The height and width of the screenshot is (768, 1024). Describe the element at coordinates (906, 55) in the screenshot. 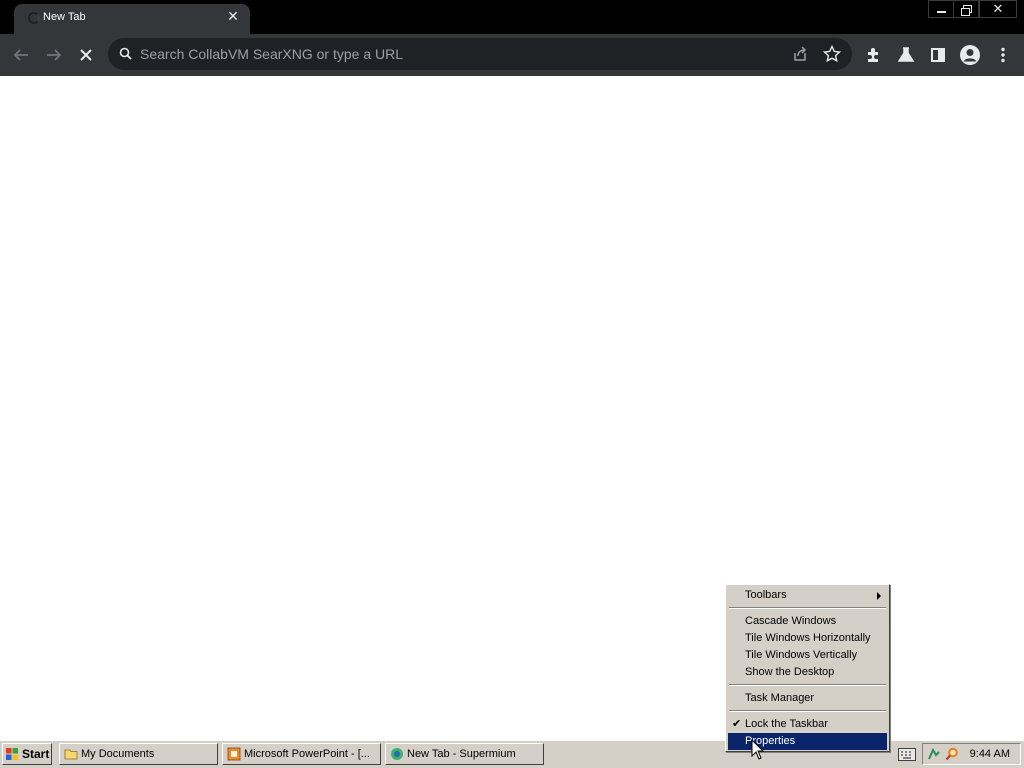

I see `labs-flask-icon` at that location.